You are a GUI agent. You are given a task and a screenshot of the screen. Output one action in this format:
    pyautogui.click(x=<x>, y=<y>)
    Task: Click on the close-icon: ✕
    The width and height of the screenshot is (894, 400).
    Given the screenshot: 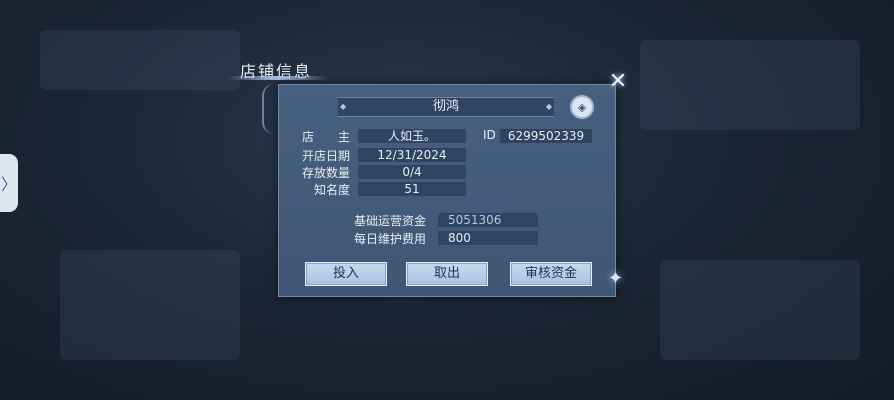 What is the action you would take?
    pyautogui.click(x=618, y=82)
    